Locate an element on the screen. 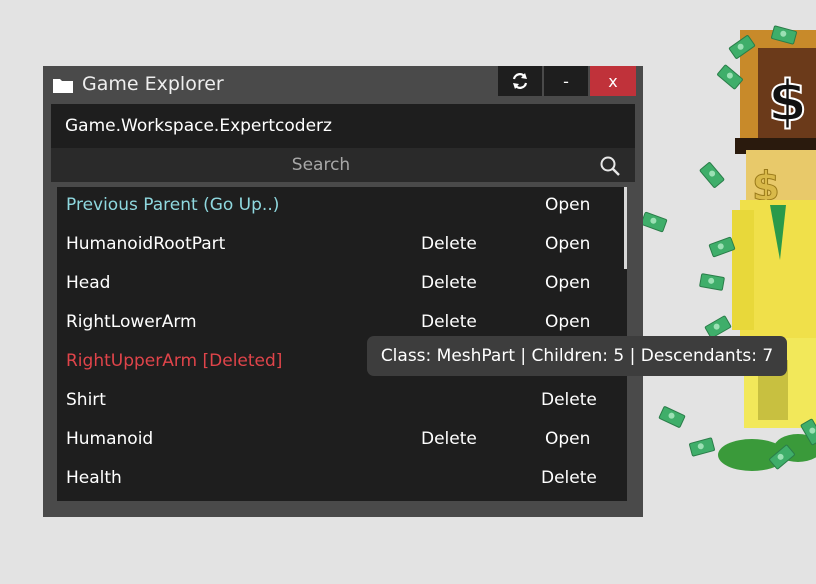  item-name: Previous Parent (Go Up..) is located at coordinates (173, 205).